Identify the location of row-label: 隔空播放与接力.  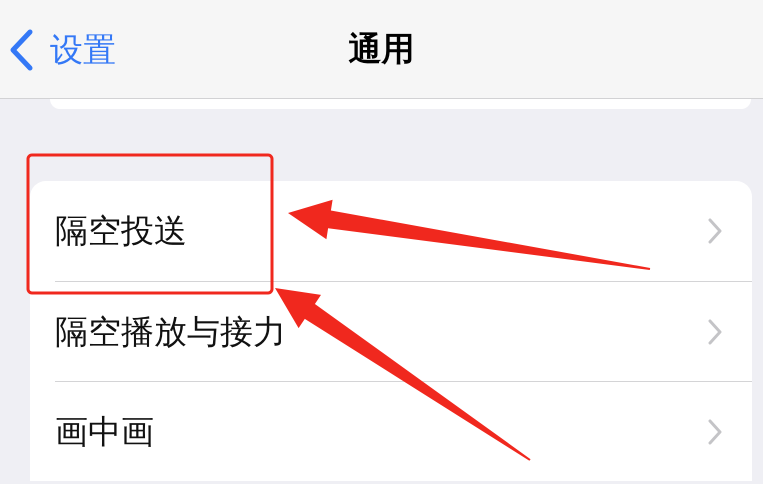
(170, 331).